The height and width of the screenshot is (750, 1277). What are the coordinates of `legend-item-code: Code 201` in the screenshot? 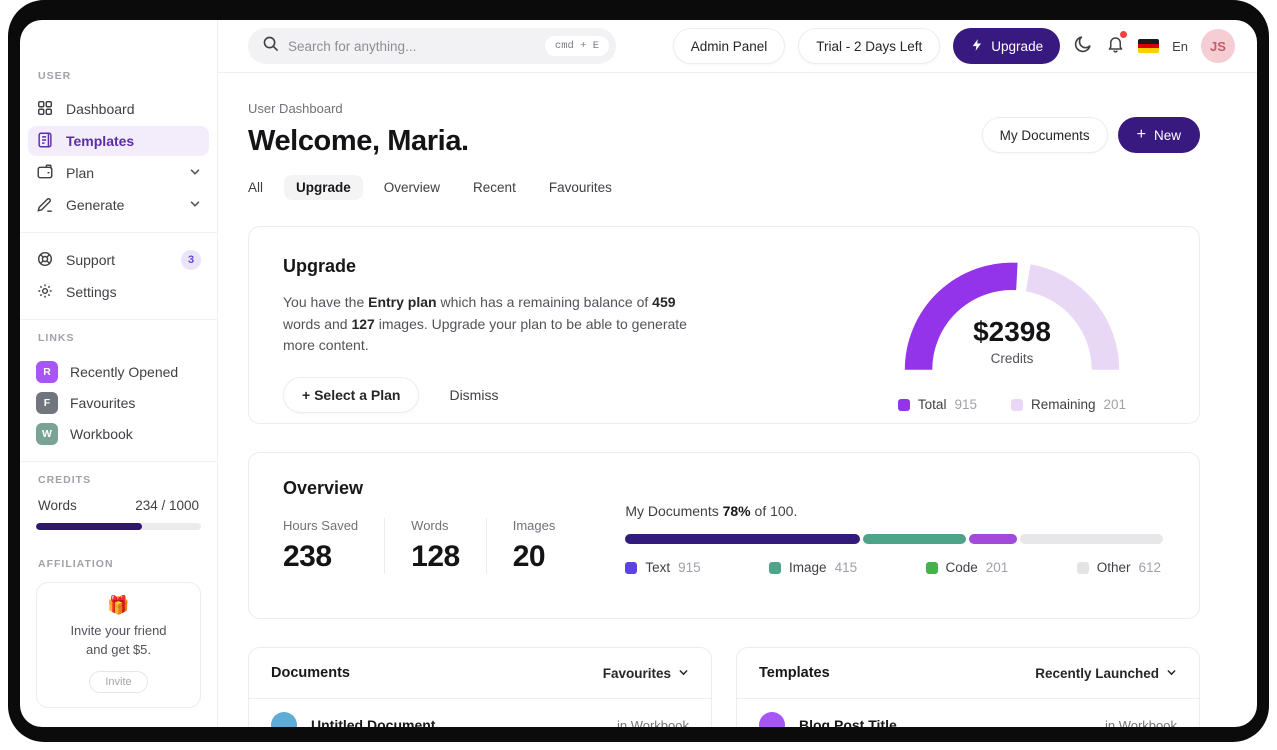 It's located at (966, 567).